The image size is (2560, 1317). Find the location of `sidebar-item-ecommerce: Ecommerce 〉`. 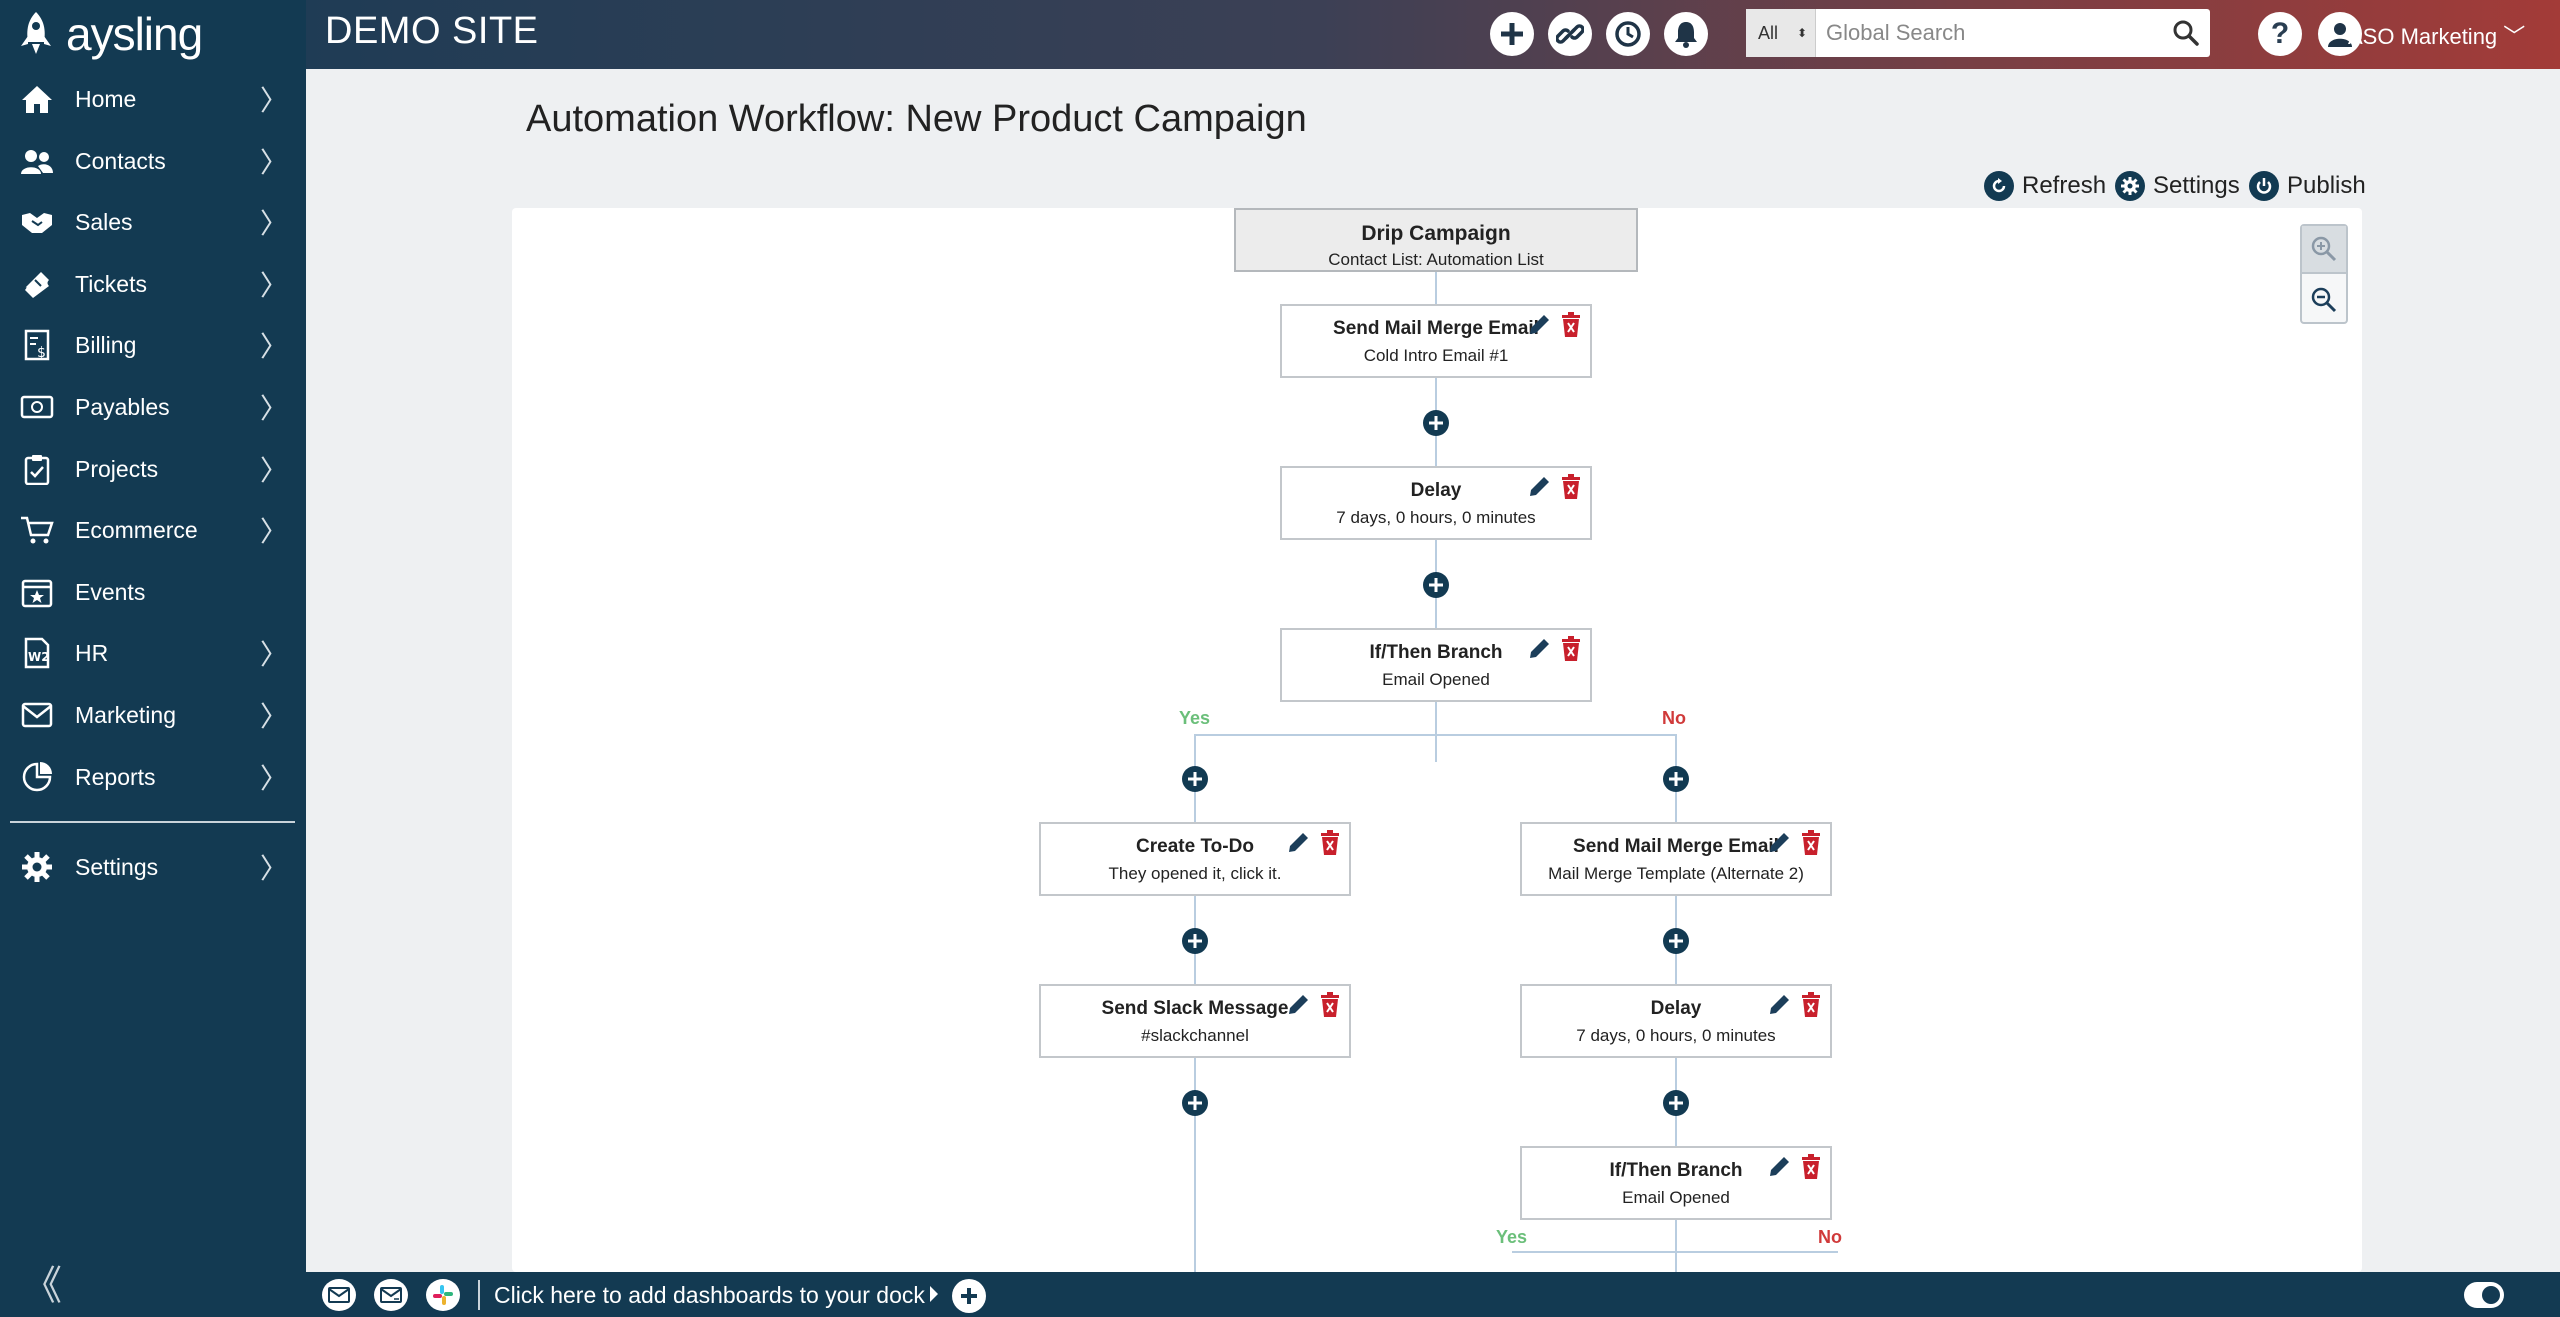

sidebar-item-ecommerce: Ecommerce 〉 is located at coordinates (153, 530).